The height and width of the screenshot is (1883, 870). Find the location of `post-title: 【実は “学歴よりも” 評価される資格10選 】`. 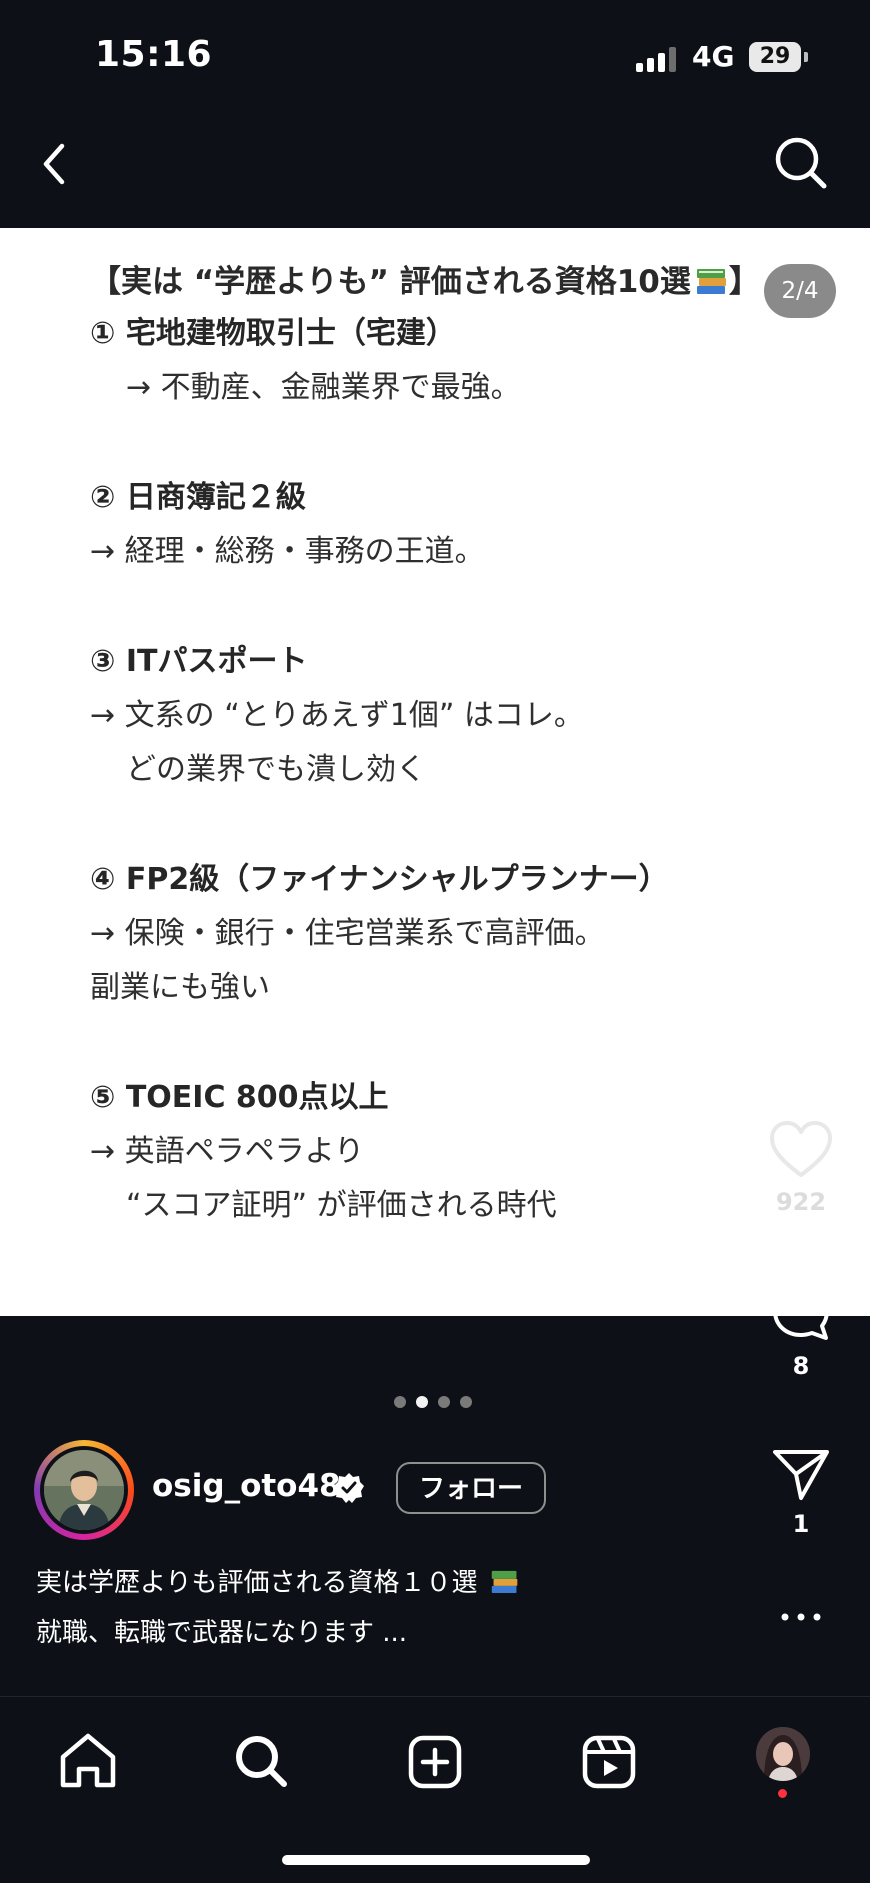

post-title: 【実は “学歴よりも” 評価される資格10選 】 is located at coordinates (425, 278).